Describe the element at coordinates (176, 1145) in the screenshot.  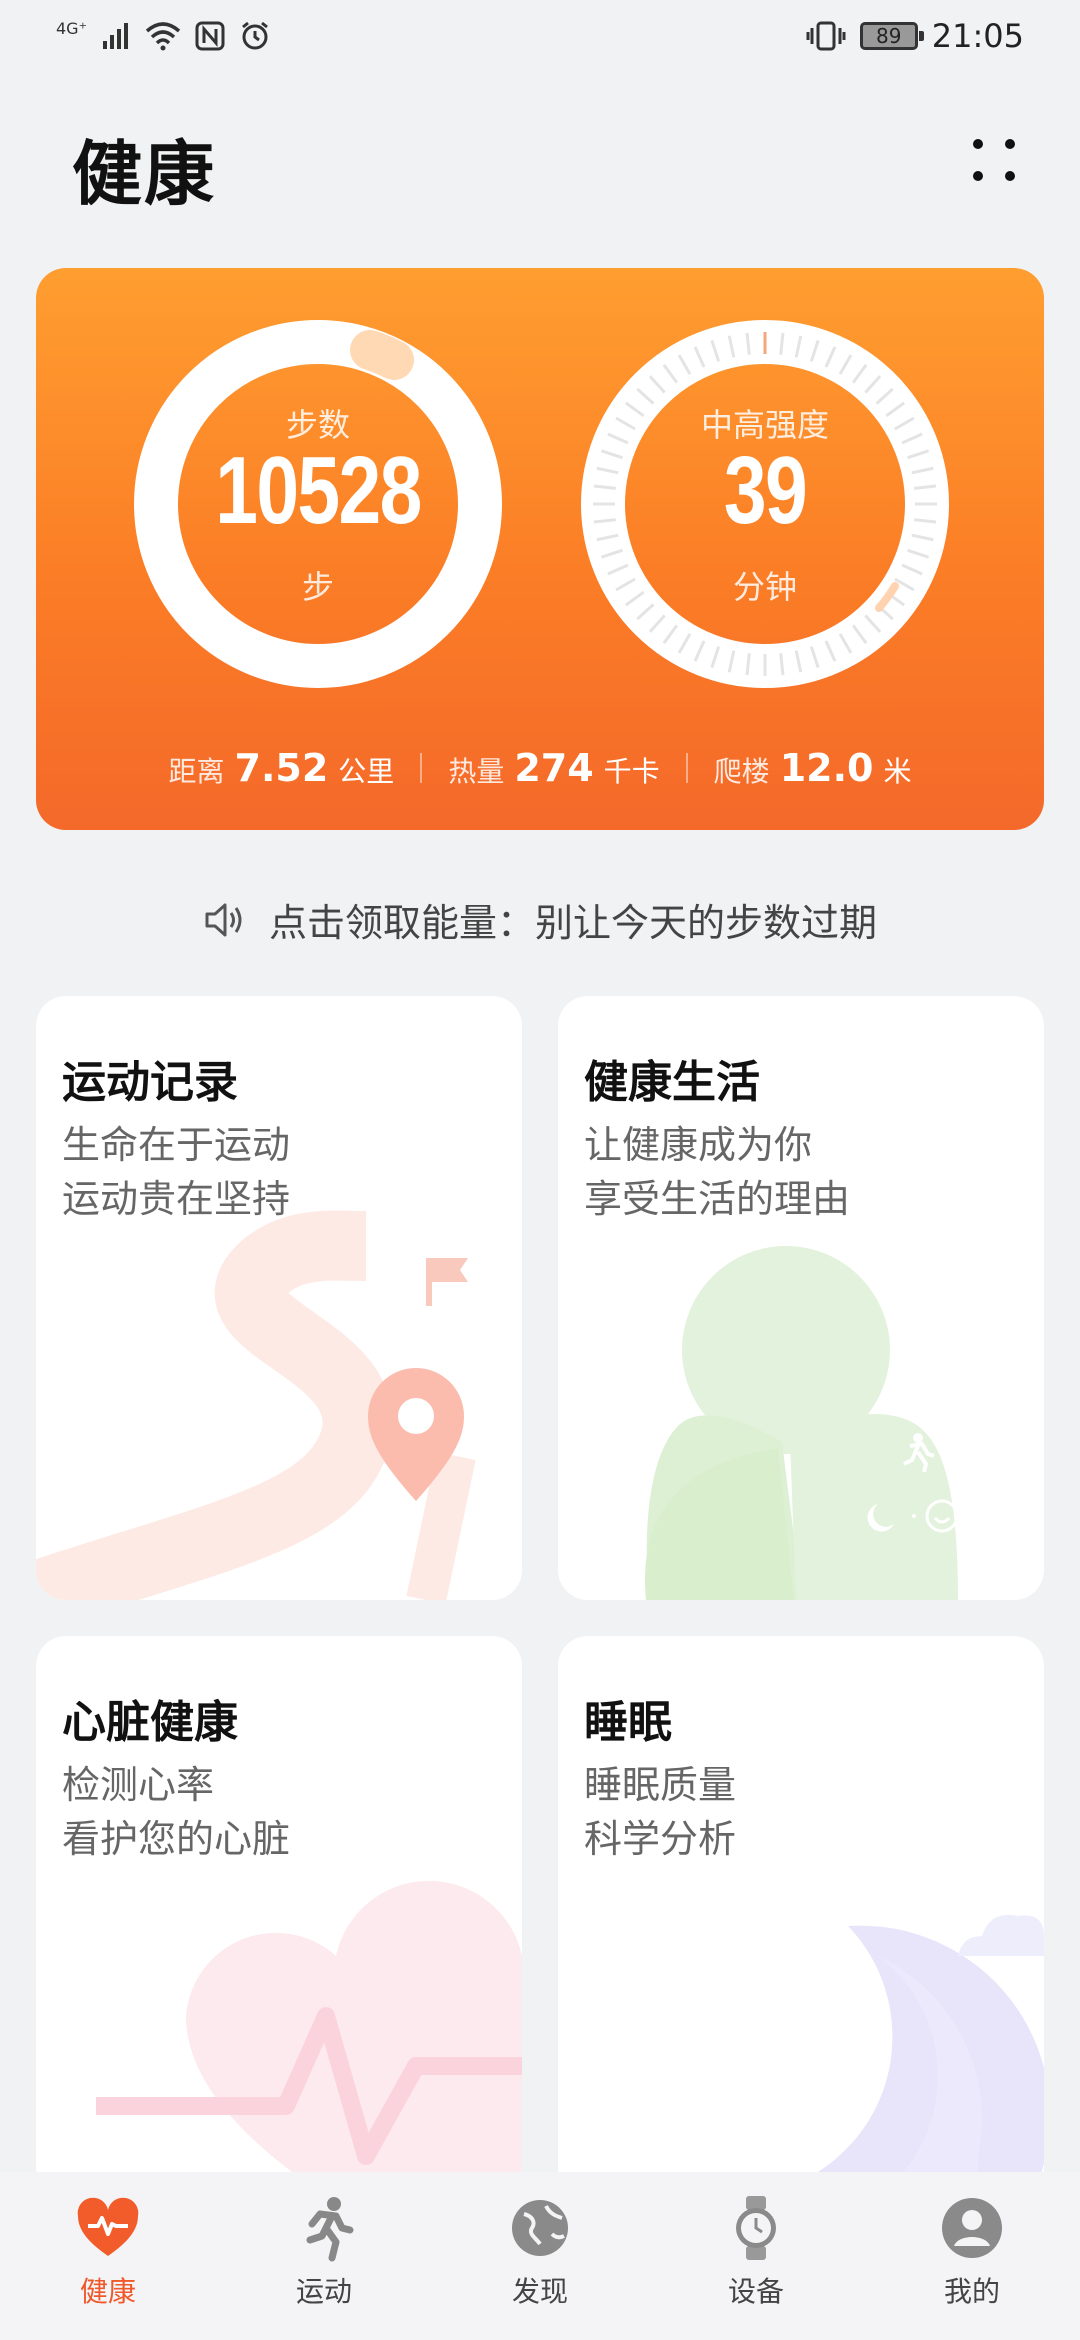
I see `card-line-1: 生命在于运动` at that location.